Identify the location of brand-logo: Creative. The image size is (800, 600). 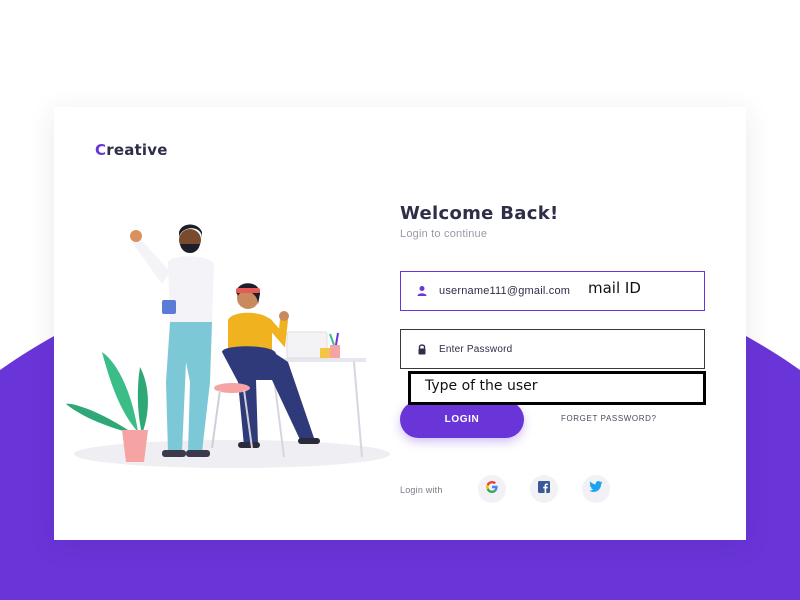
(131, 150).